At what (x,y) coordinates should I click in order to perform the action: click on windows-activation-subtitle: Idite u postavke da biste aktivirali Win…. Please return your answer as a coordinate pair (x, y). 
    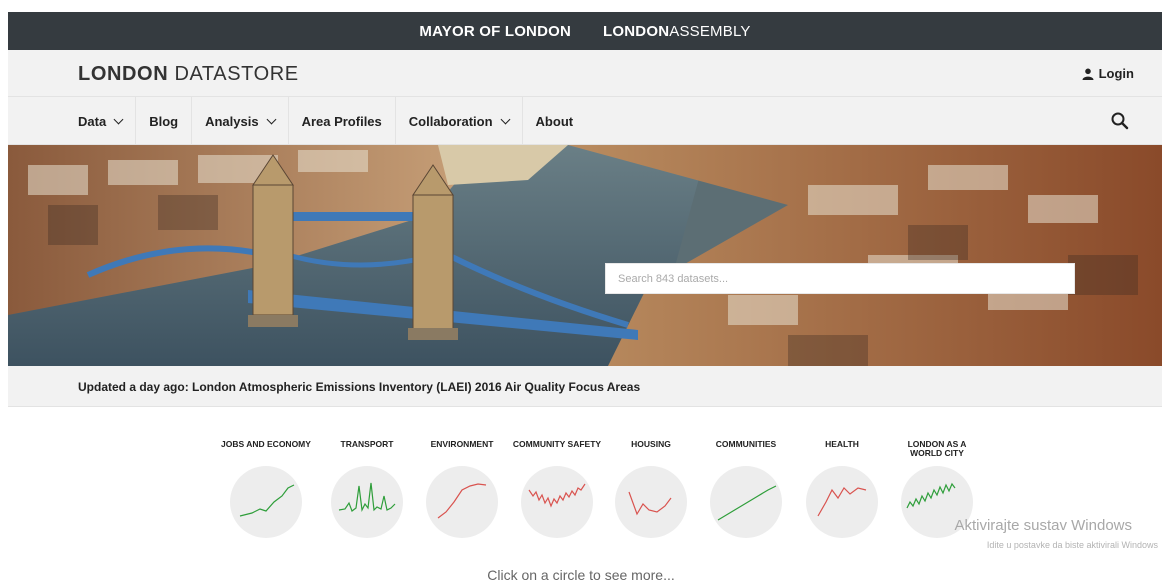
    Looking at the image, I should click on (1072, 545).